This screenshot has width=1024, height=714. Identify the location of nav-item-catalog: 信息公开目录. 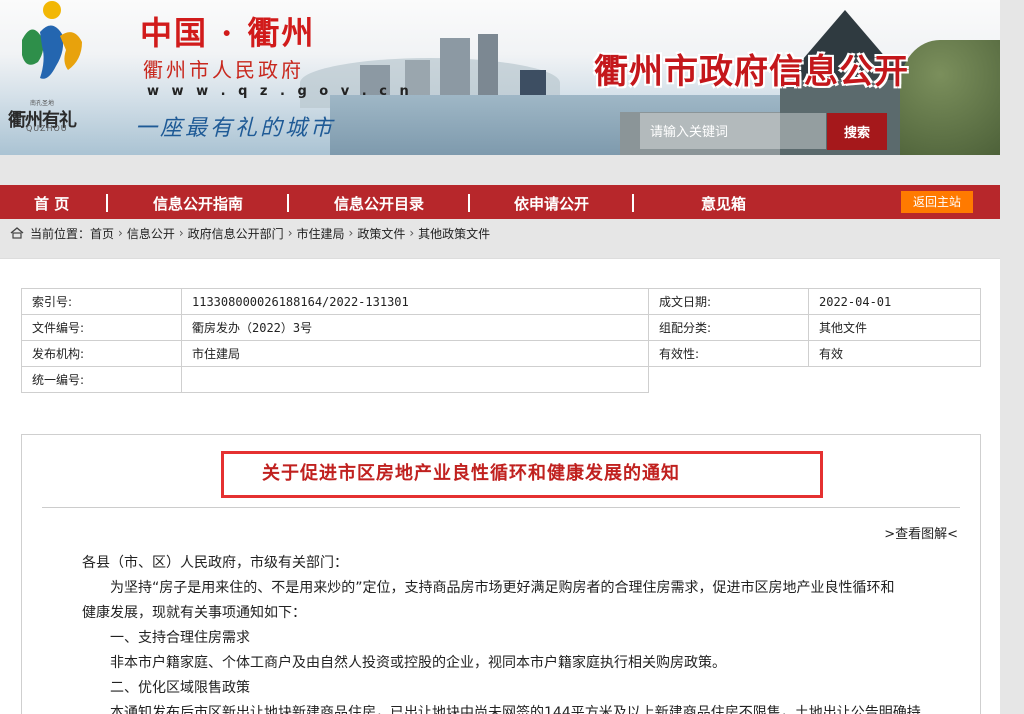
(379, 202).